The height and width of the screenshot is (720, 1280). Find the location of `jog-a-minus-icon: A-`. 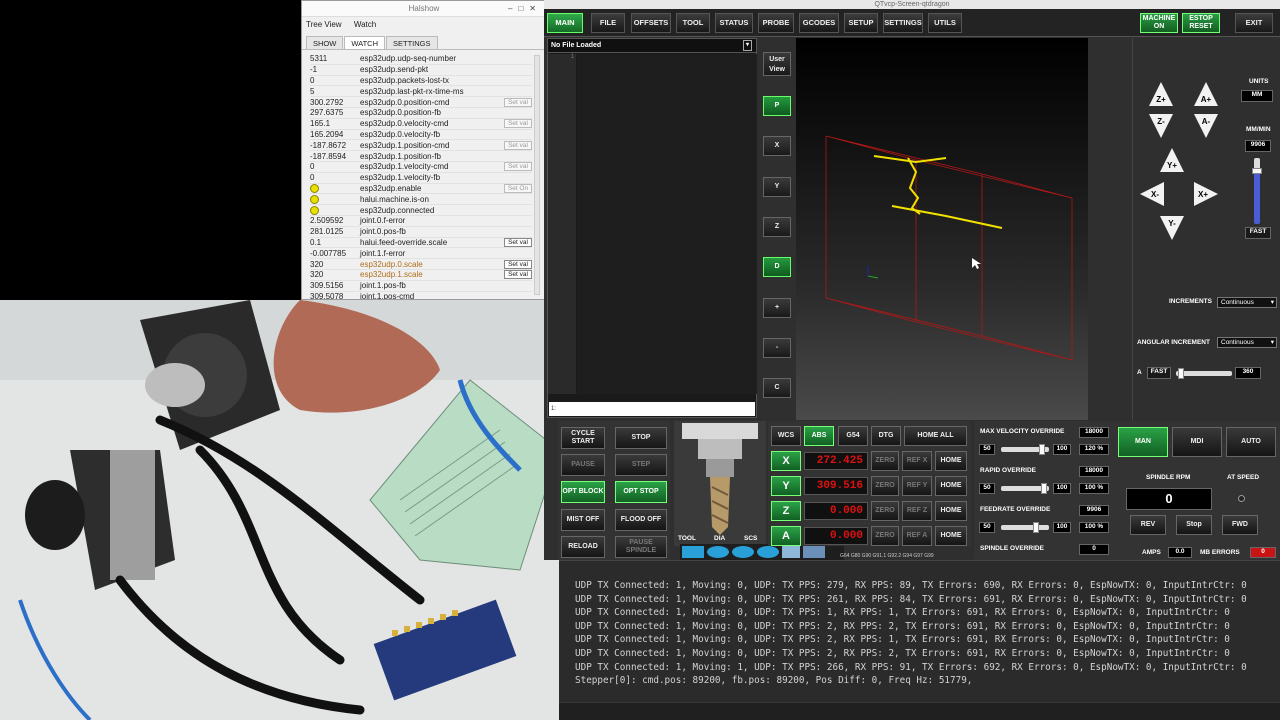

jog-a-minus-icon: A- is located at coordinates (1206, 126).